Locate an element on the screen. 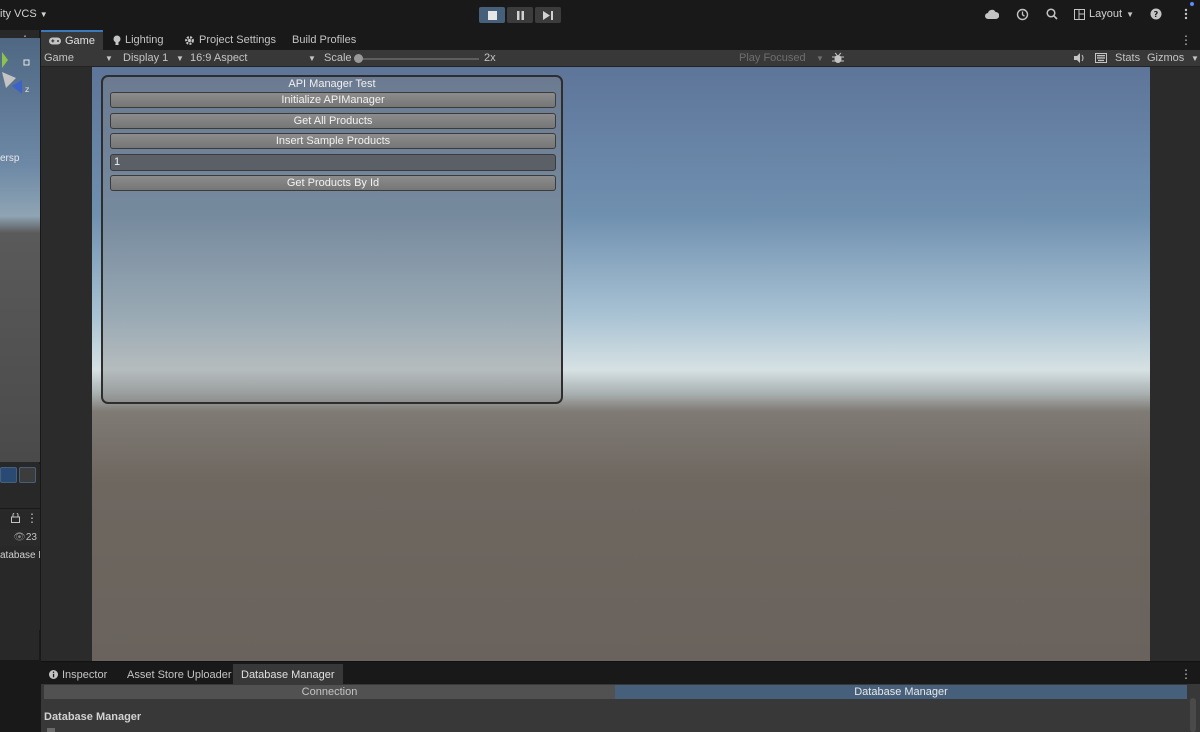 The width and height of the screenshot is (1200, 732). eye-icon: 👁 is located at coordinates (19, 537).